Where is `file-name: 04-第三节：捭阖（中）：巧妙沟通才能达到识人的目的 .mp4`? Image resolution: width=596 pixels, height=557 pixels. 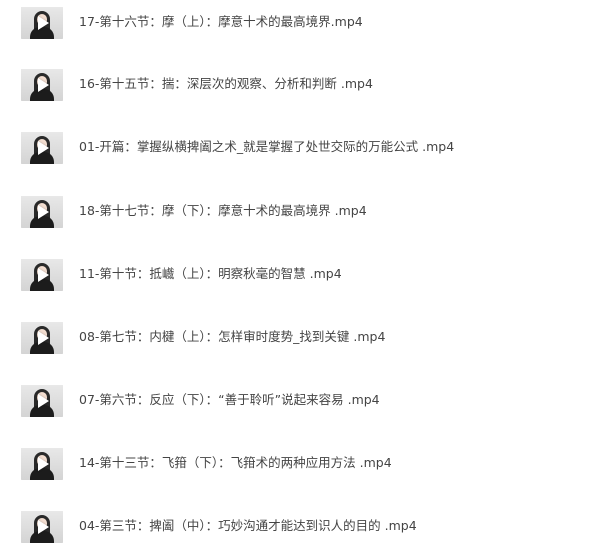 file-name: 04-第三节：捭阖（中）：巧妙沟通才能达到识人的目的 .mp4 is located at coordinates (248, 526).